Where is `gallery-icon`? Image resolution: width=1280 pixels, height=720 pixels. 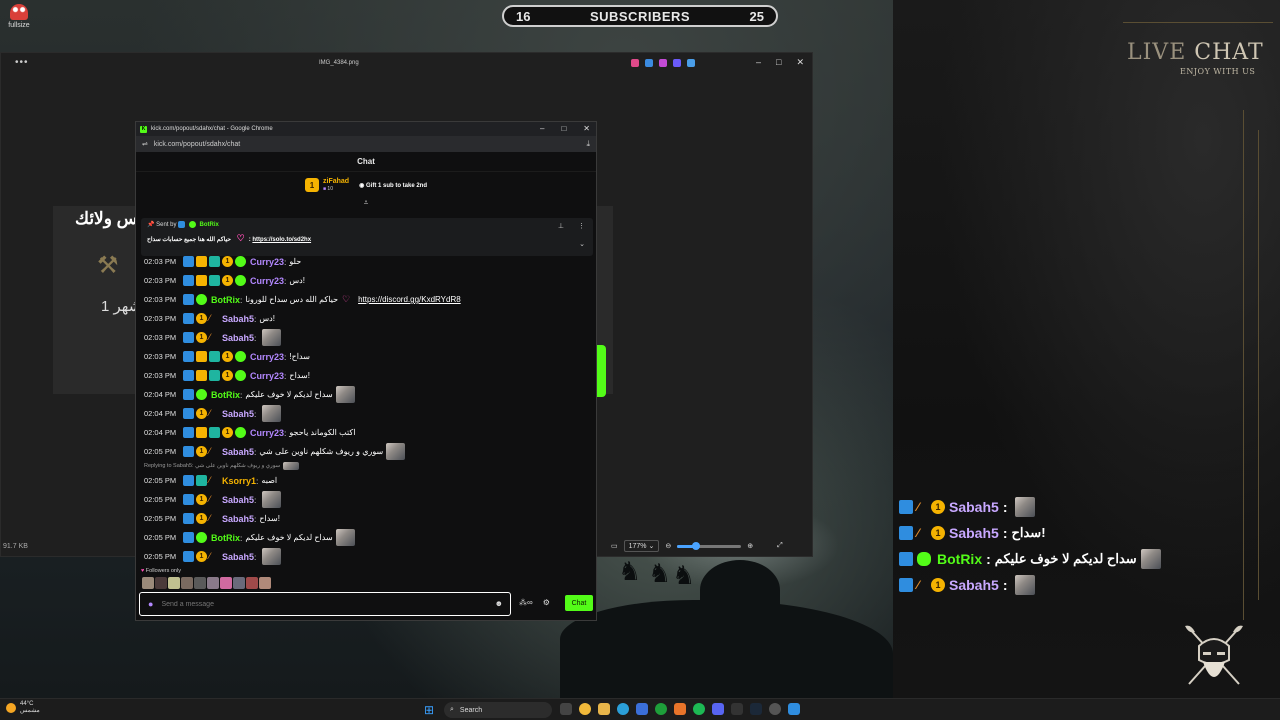 gallery-icon is located at coordinates (691, 63).